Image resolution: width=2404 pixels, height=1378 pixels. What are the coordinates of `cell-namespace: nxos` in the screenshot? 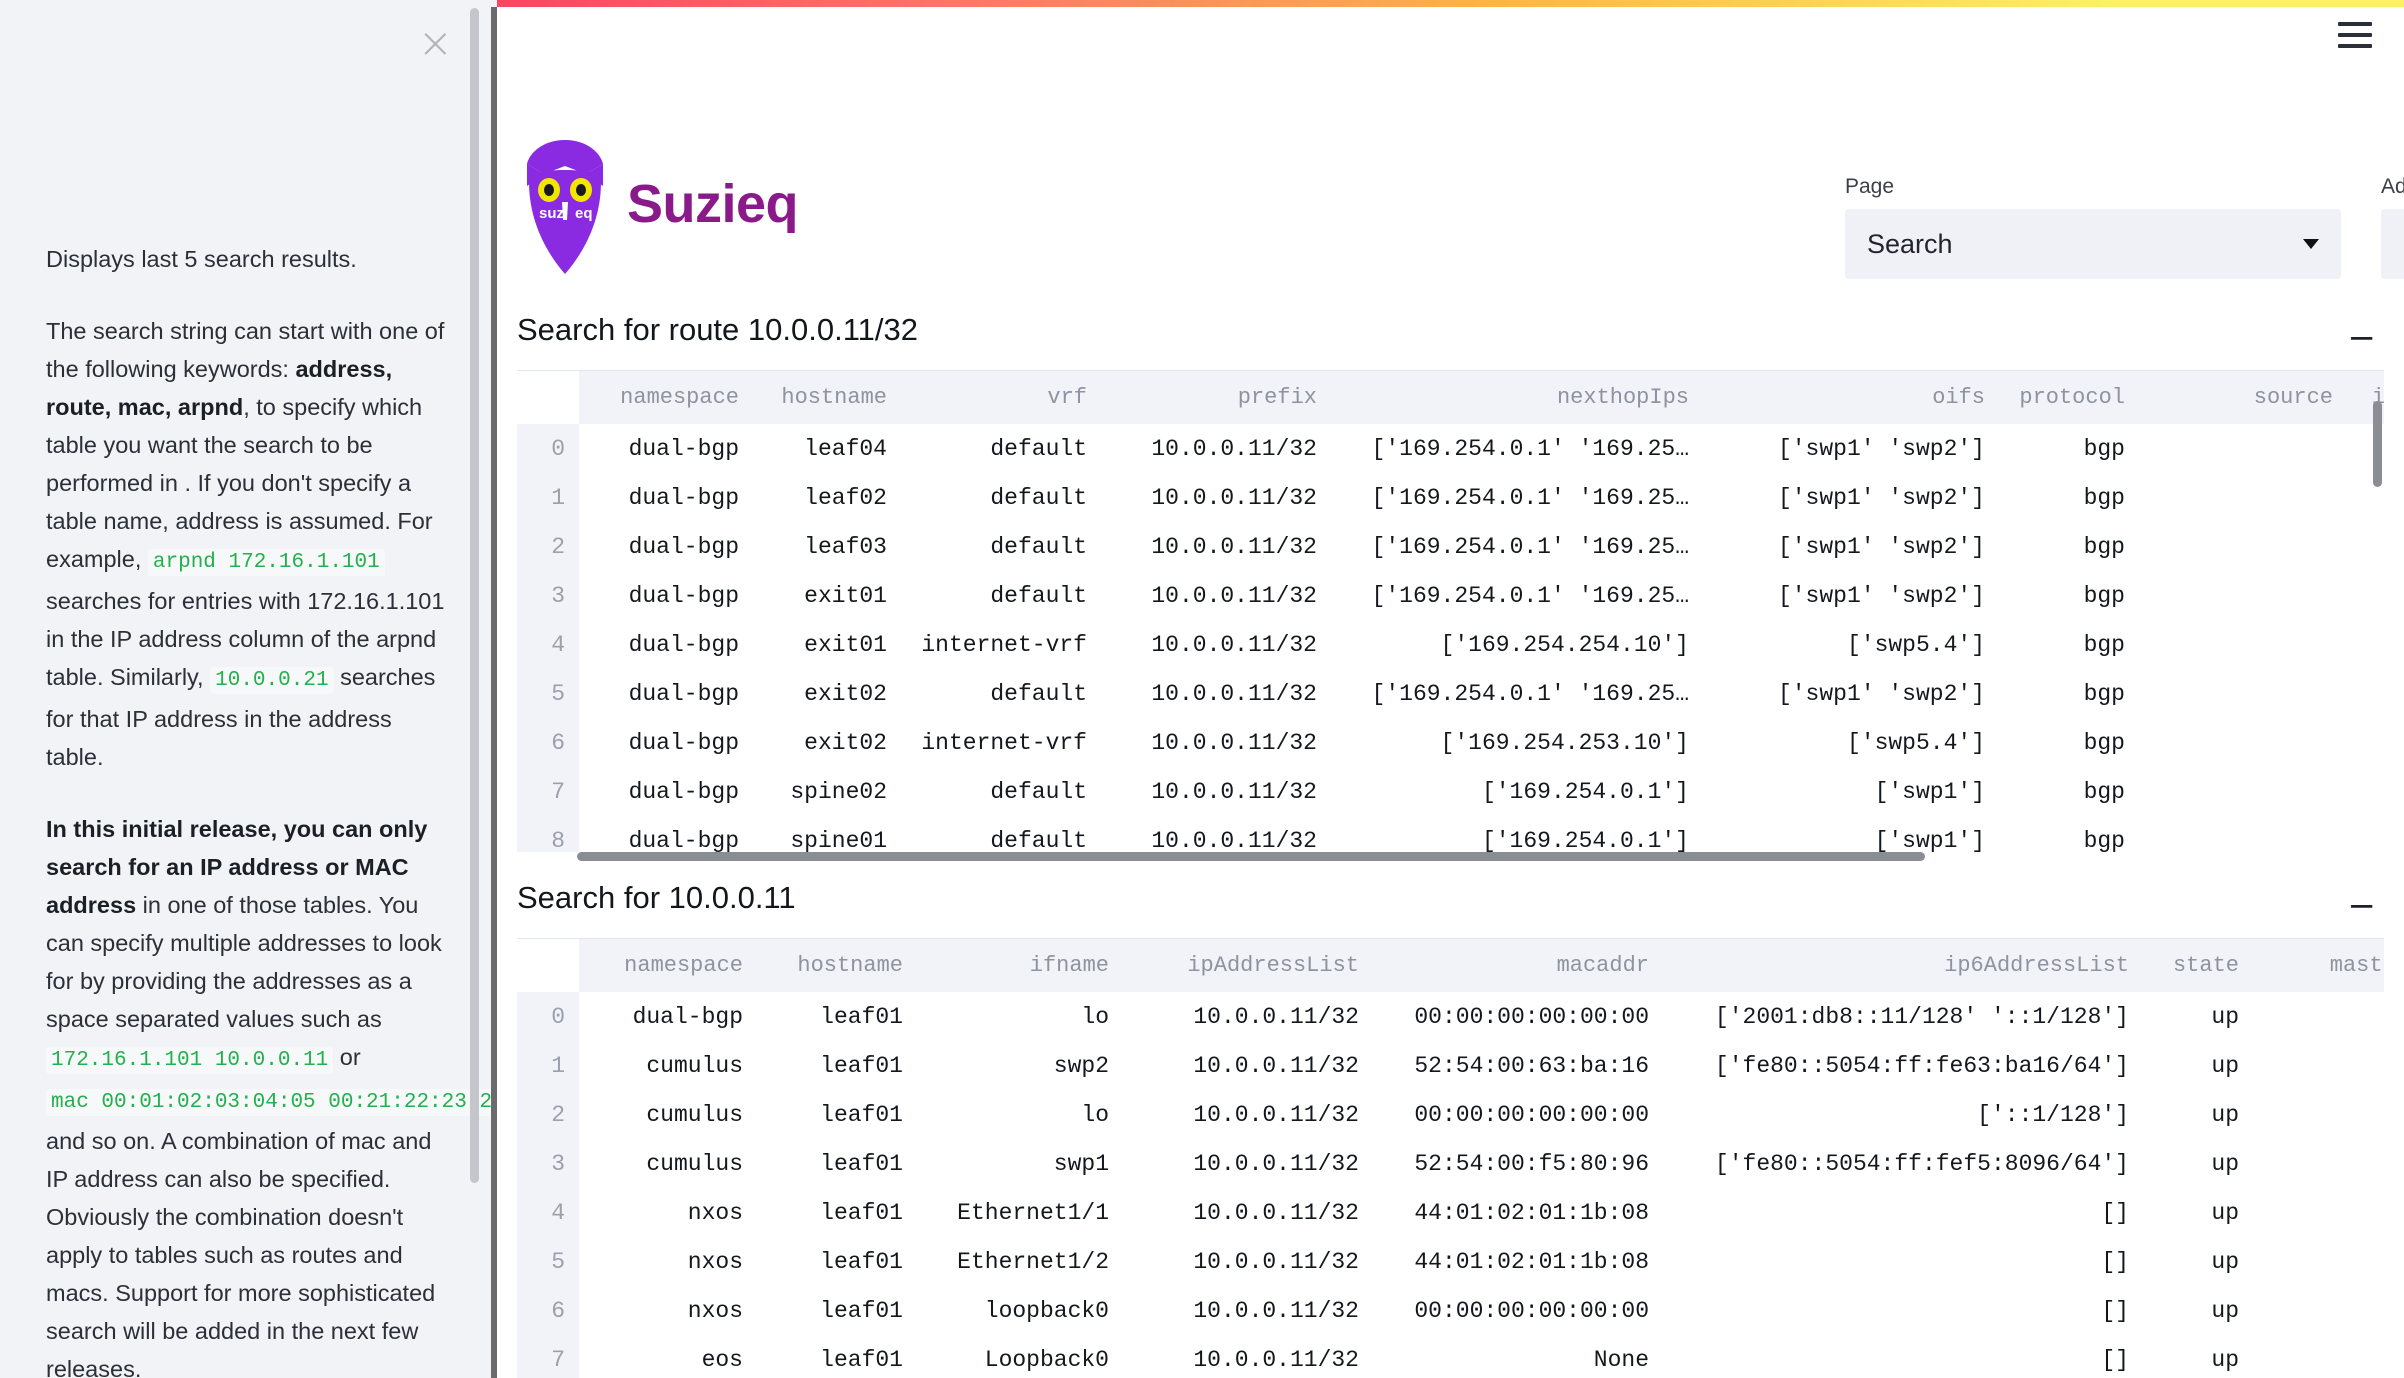 It's located at (715, 1310).